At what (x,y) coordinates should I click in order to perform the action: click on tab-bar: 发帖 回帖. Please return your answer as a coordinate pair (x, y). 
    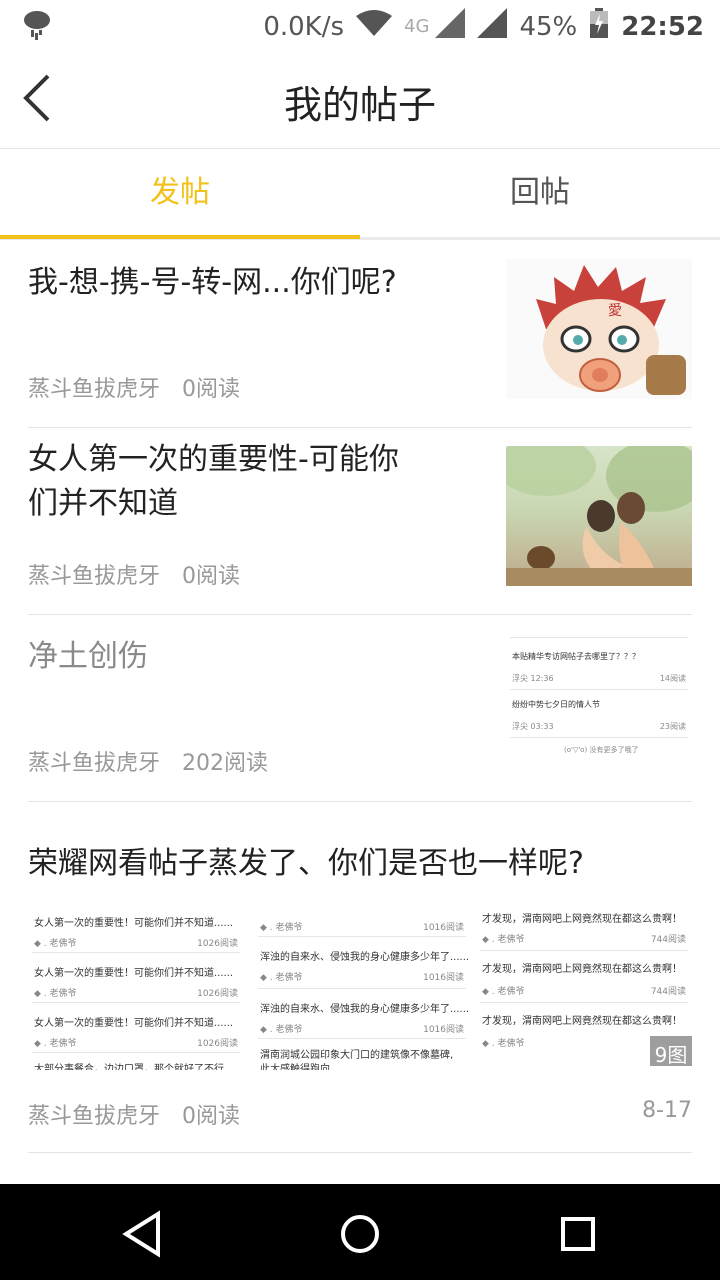
    Looking at the image, I should click on (360, 195).